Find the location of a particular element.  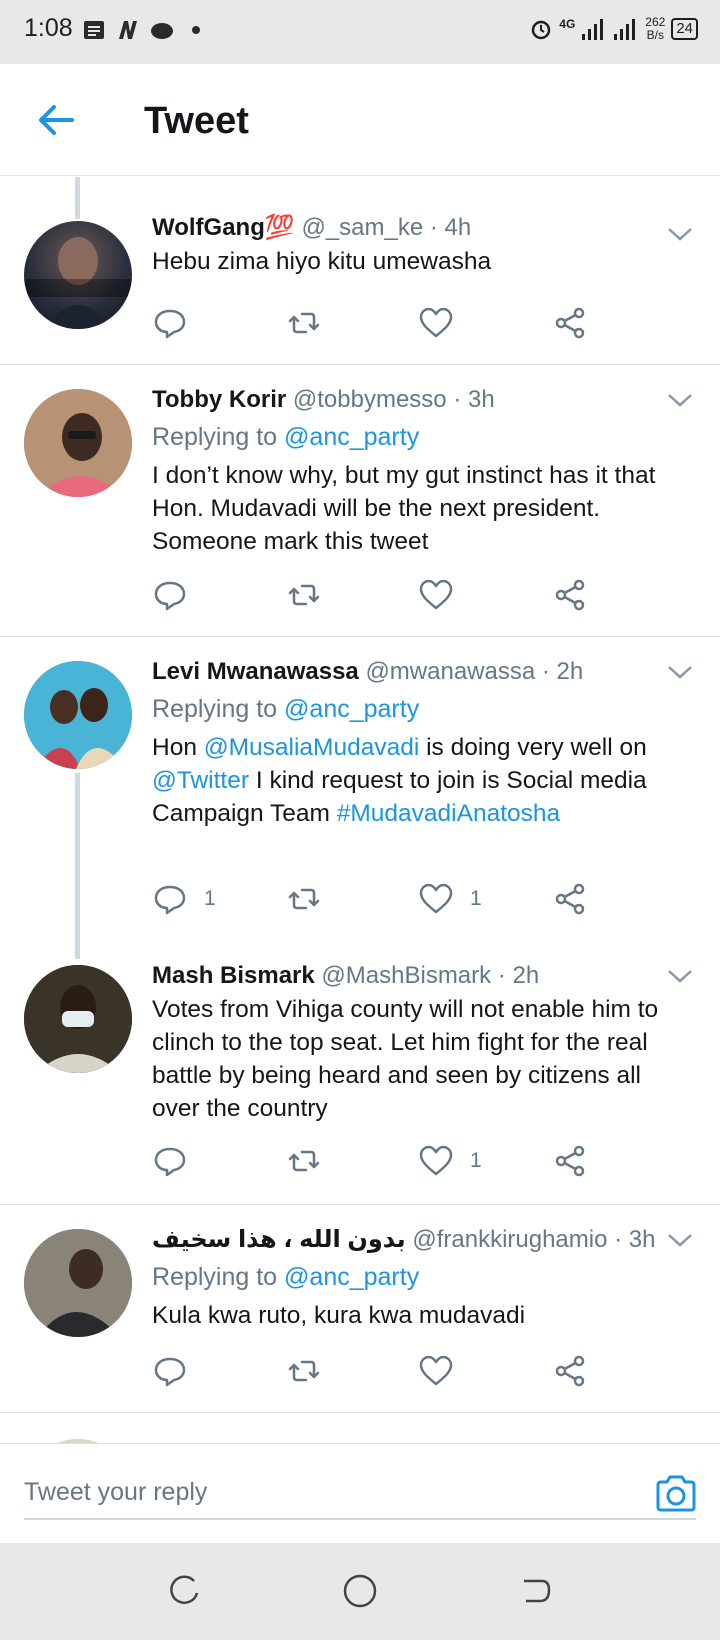

alarm-icon is located at coordinates (541, 30).